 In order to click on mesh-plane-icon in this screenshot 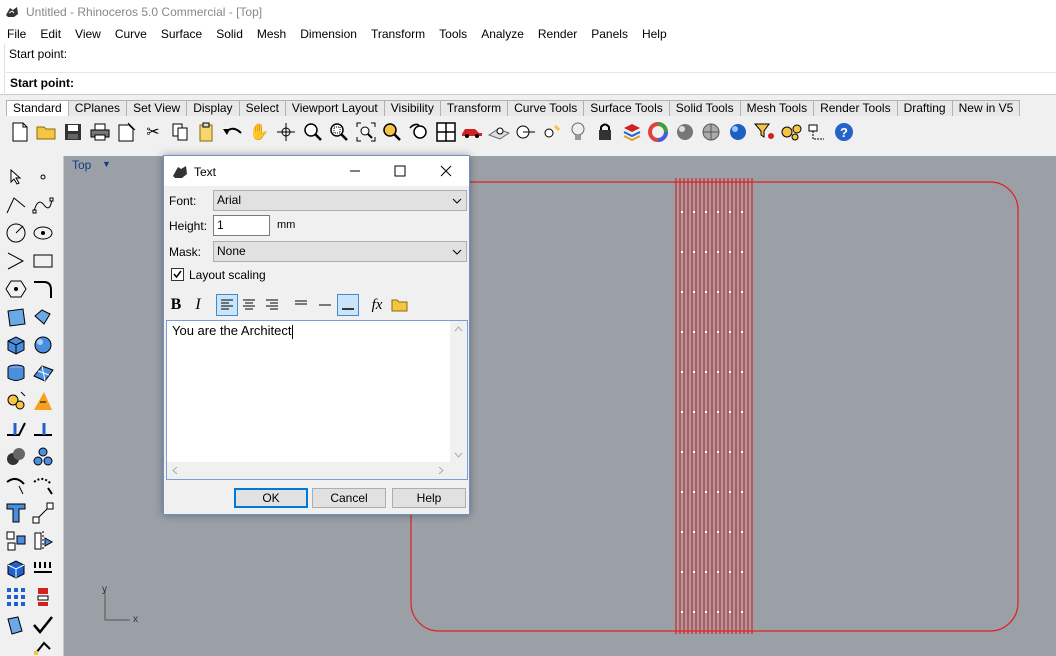, I will do `click(43, 373)`.